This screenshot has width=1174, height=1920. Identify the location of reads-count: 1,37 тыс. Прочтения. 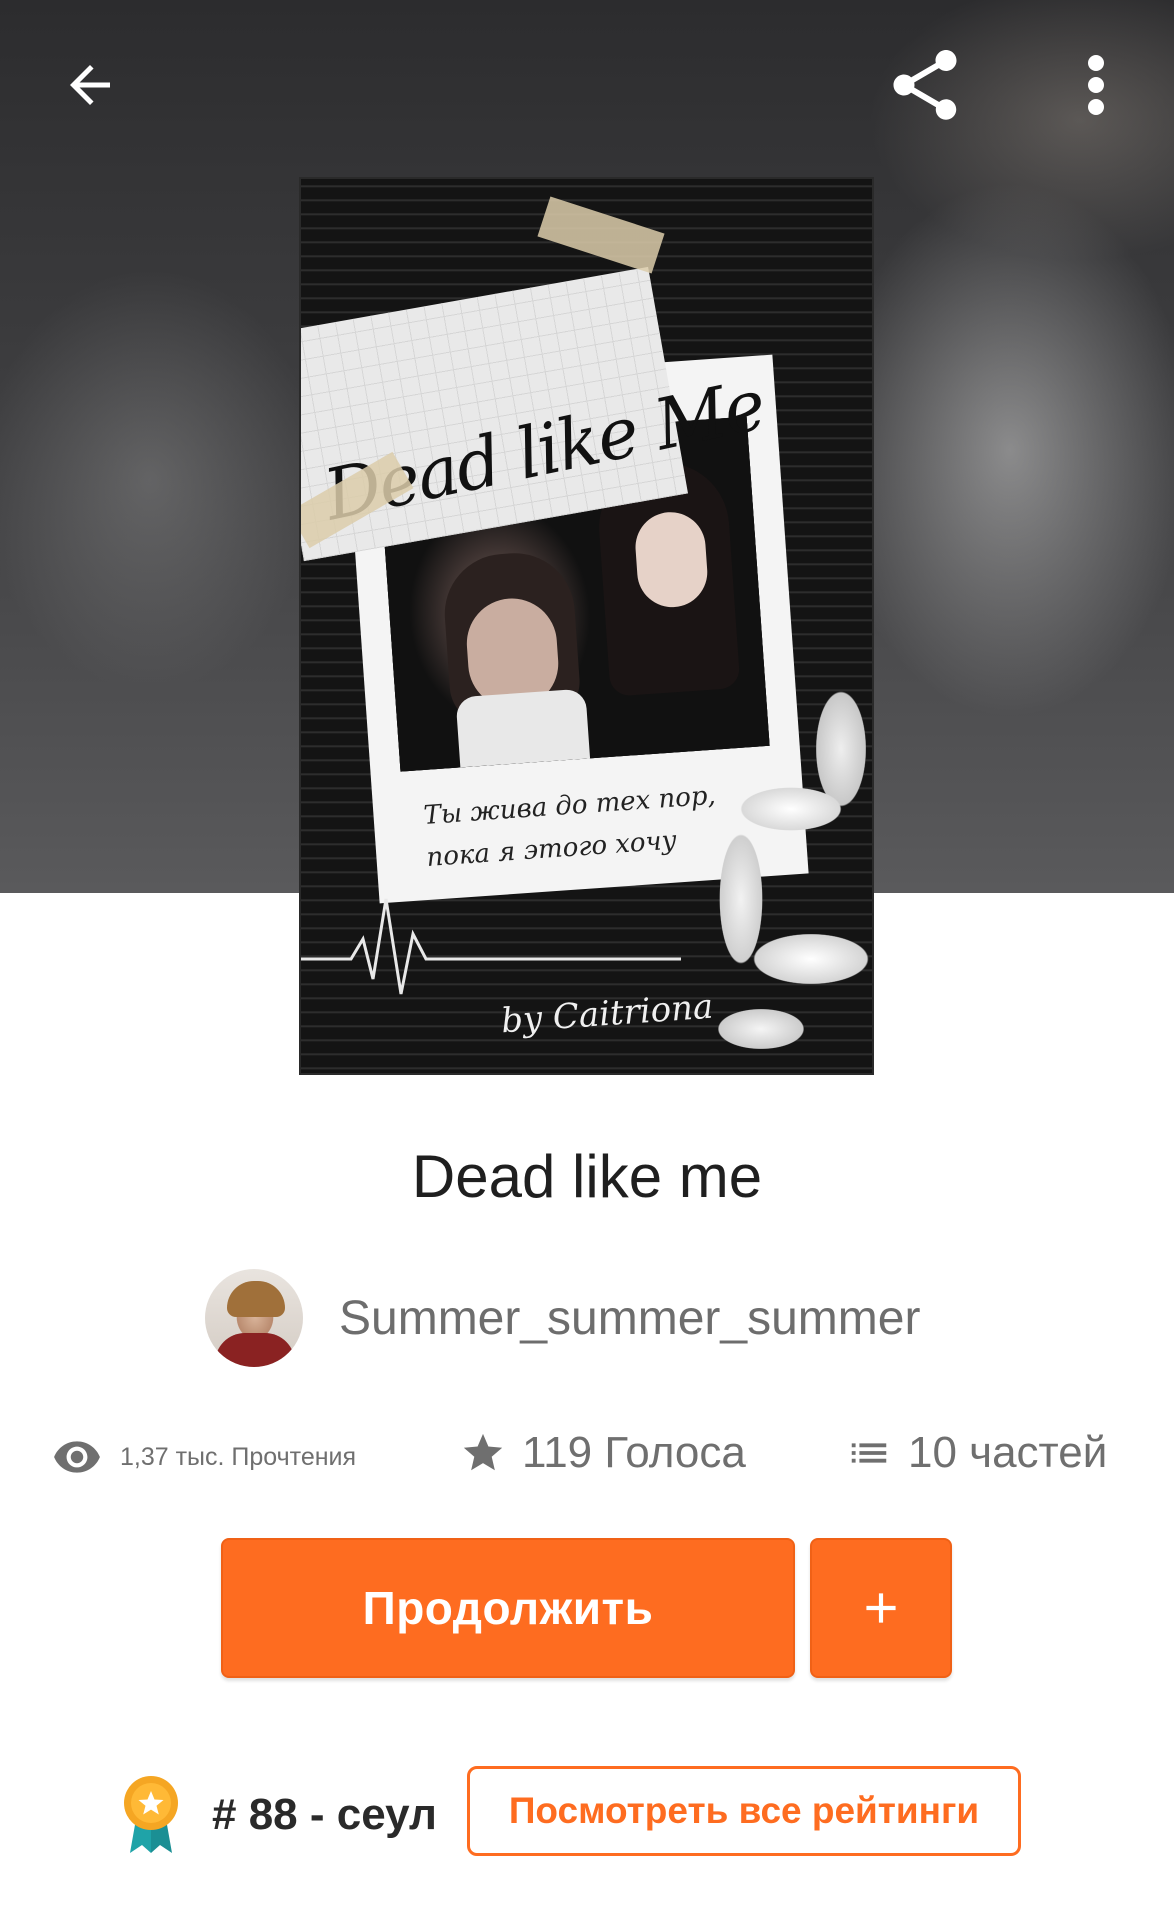
(238, 1456).